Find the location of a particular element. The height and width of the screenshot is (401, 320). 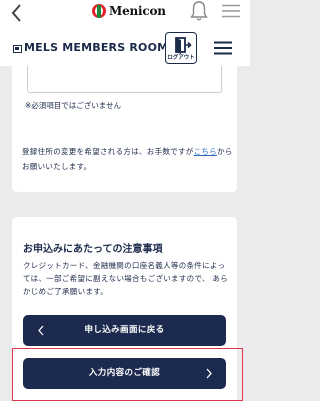

caution-title: お申込みにあたっての注意事項 is located at coordinates (93, 249).